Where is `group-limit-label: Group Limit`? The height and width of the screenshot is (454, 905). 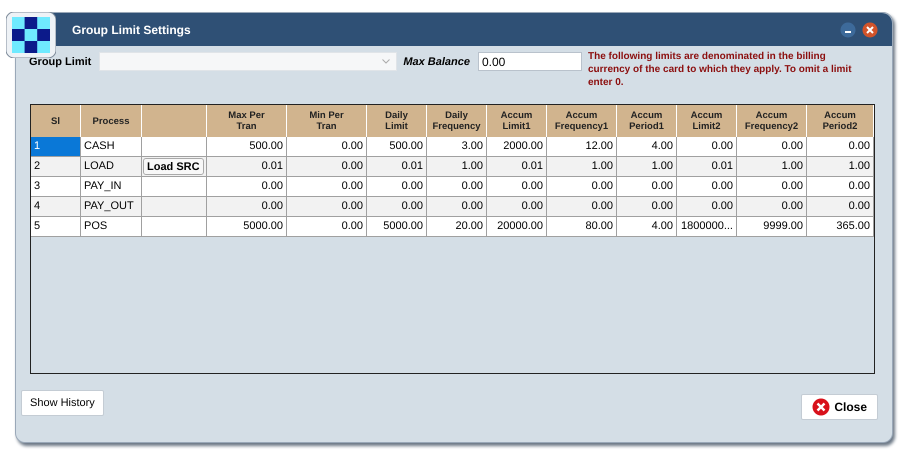 group-limit-label: Group Limit is located at coordinates (60, 62).